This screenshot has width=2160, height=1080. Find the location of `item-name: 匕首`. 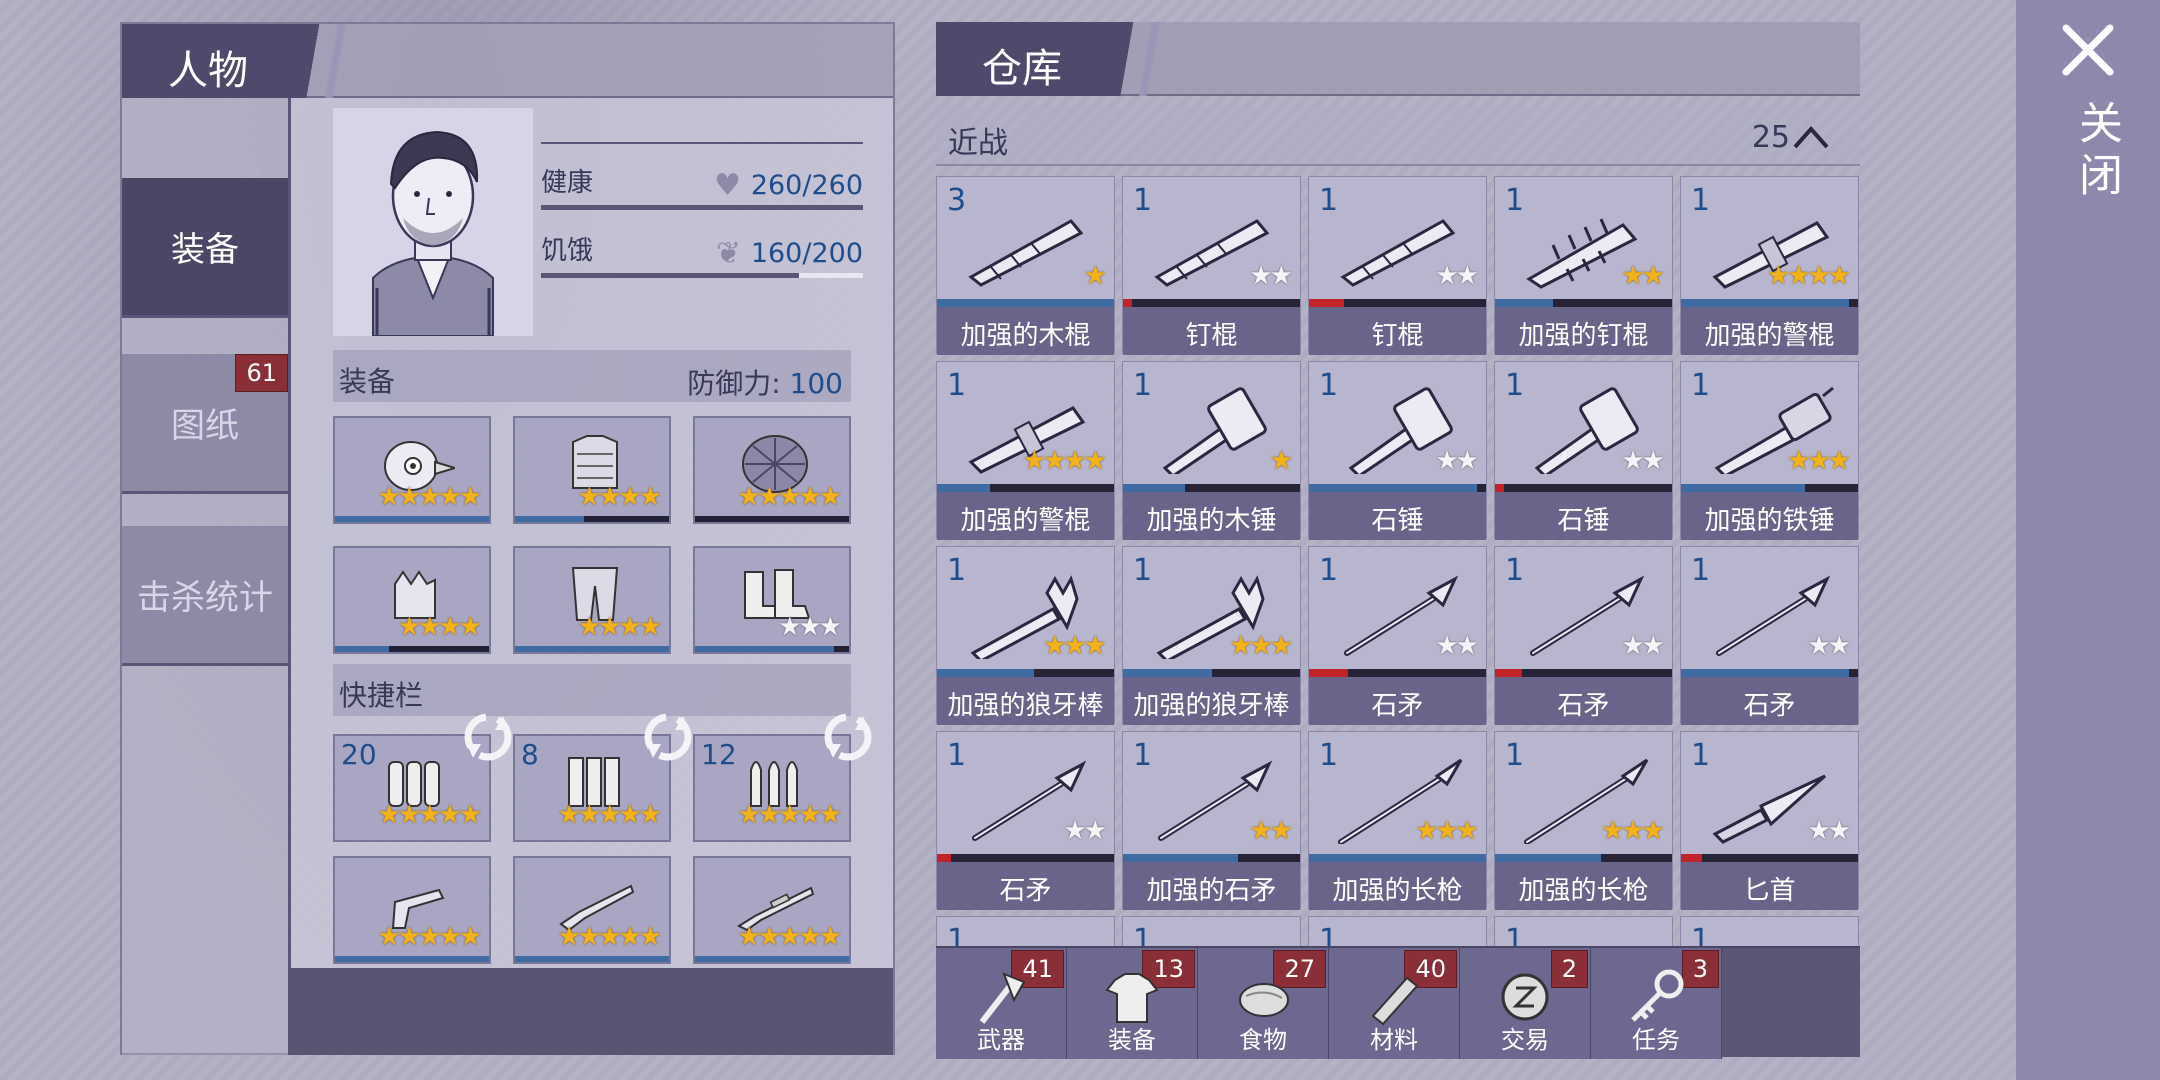

item-name: 匕首 is located at coordinates (1769, 886).